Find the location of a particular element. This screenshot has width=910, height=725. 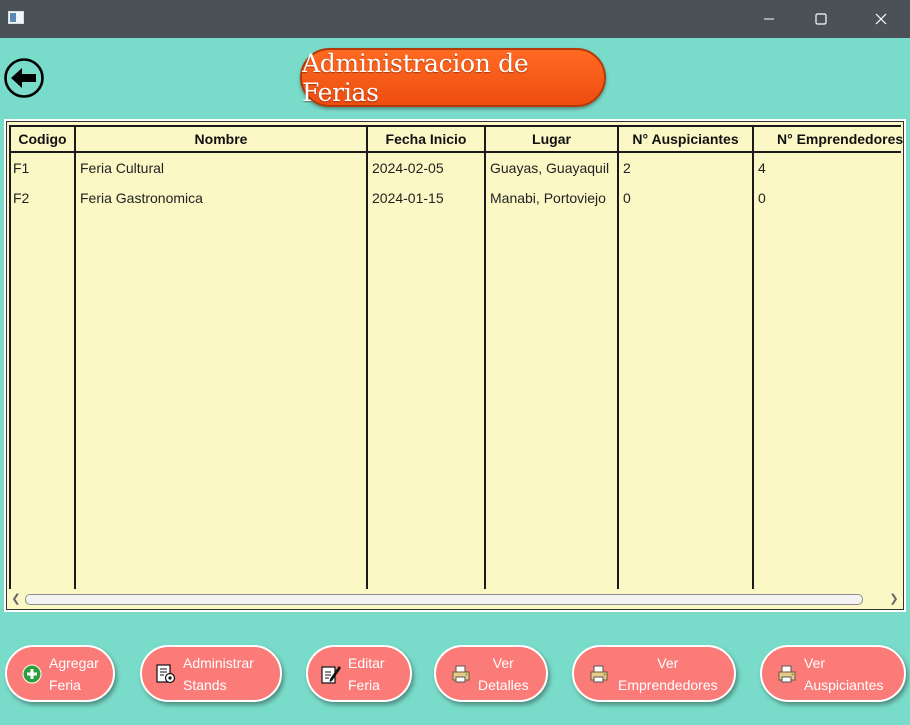

plus-circle-icon is located at coordinates (32, 674).